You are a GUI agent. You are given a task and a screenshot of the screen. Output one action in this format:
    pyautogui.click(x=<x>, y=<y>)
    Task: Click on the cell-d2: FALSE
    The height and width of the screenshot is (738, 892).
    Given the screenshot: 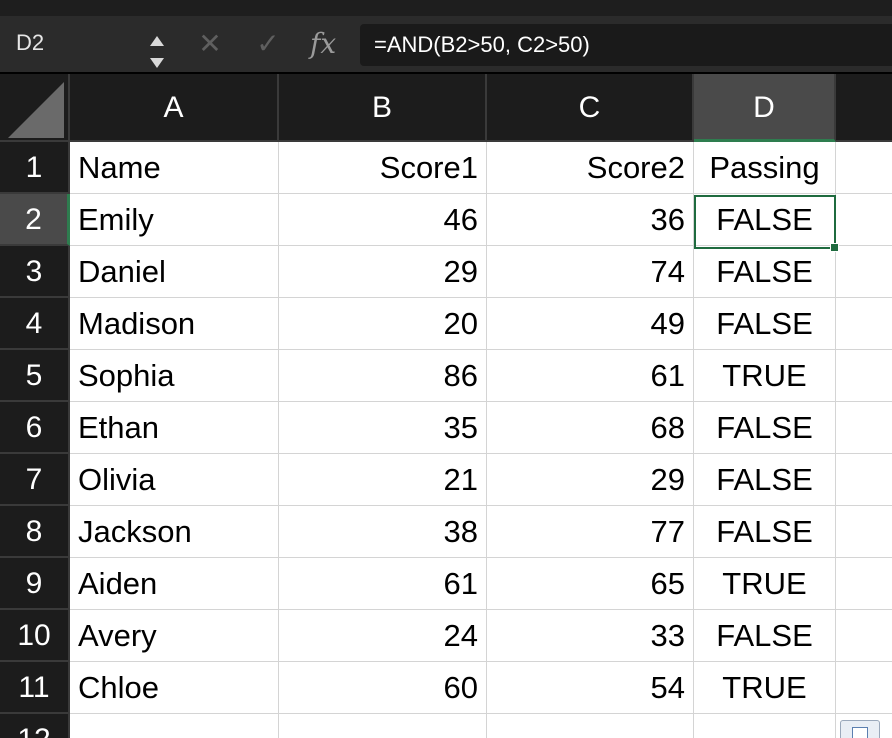 What is the action you would take?
    pyautogui.click(x=765, y=220)
    